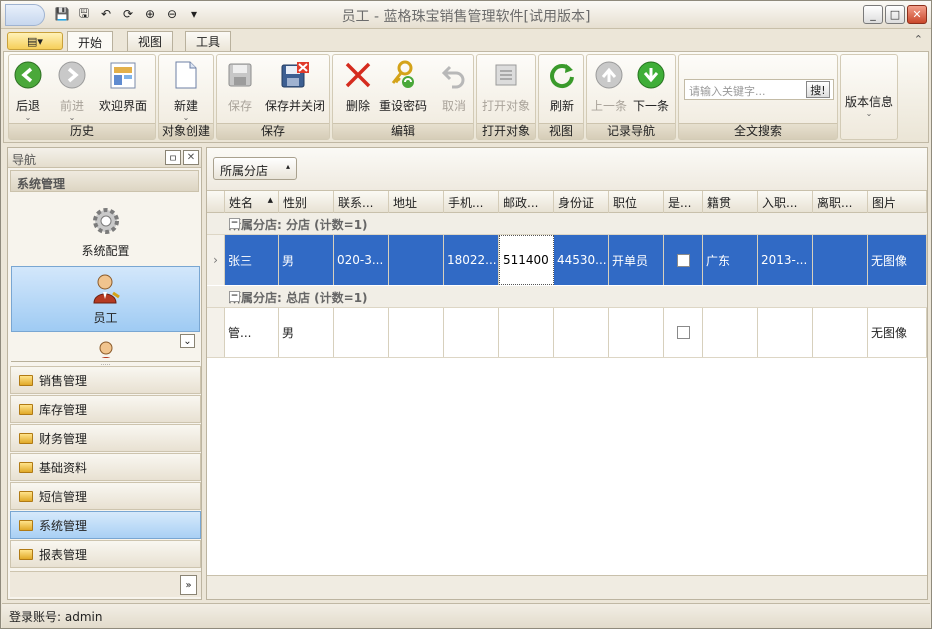  I want to click on col-header-position: 职位, so click(636, 202).